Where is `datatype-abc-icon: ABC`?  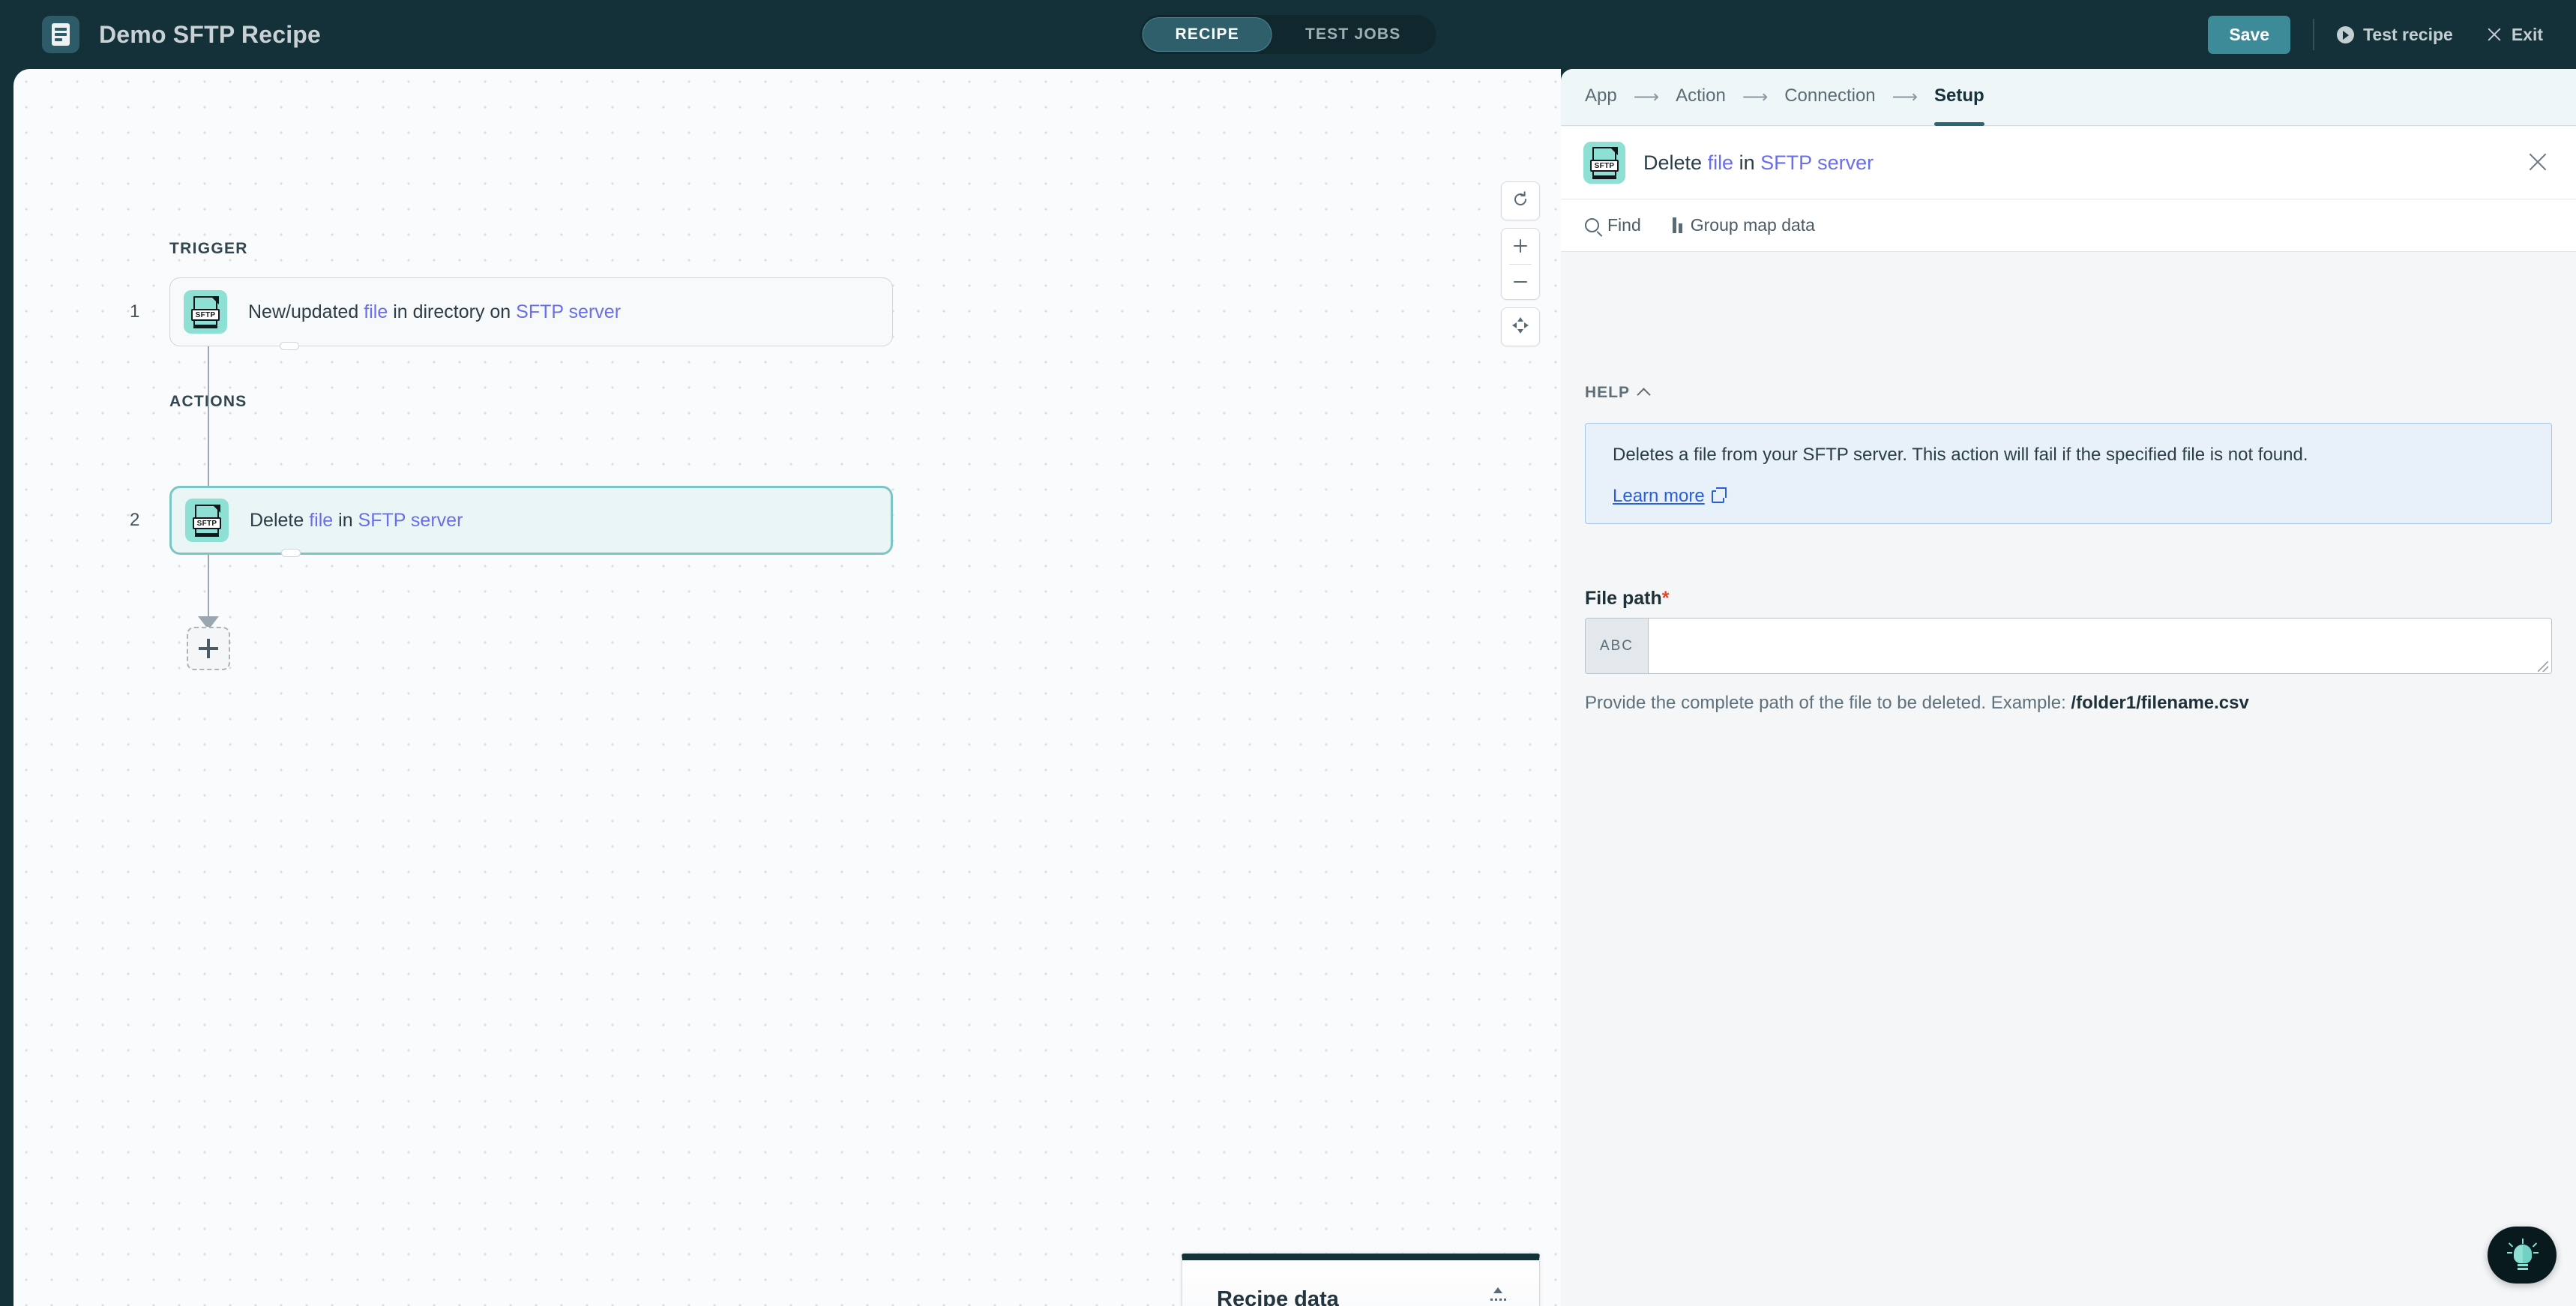 datatype-abc-icon: ABC is located at coordinates (1618, 646).